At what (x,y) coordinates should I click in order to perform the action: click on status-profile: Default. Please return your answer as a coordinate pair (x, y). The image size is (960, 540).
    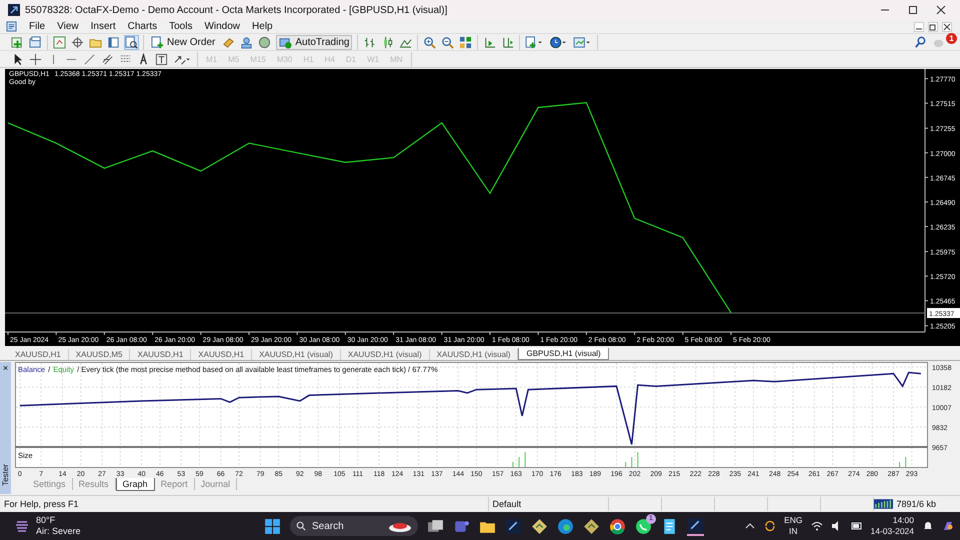
    Looking at the image, I should click on (548, 504).